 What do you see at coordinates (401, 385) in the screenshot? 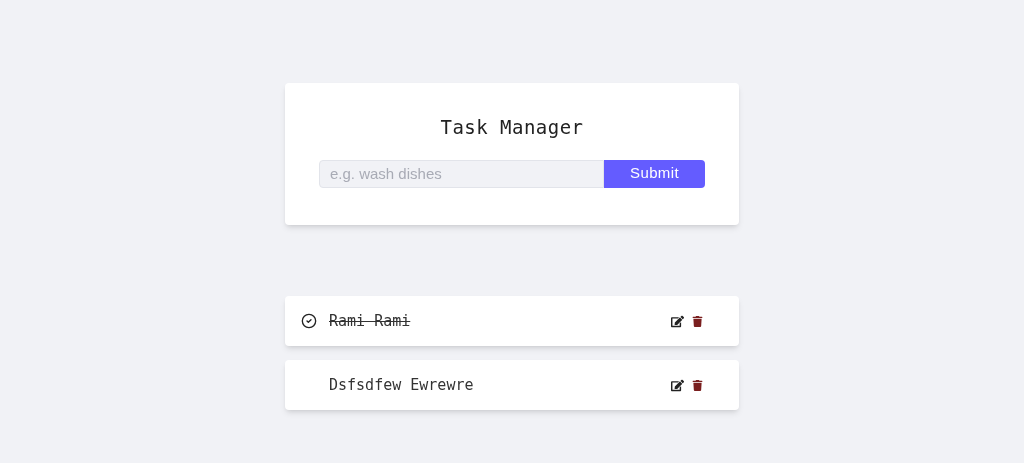
I see `task-name: Dsfsdfew Ewrewre` at bounding box center [401, 385].